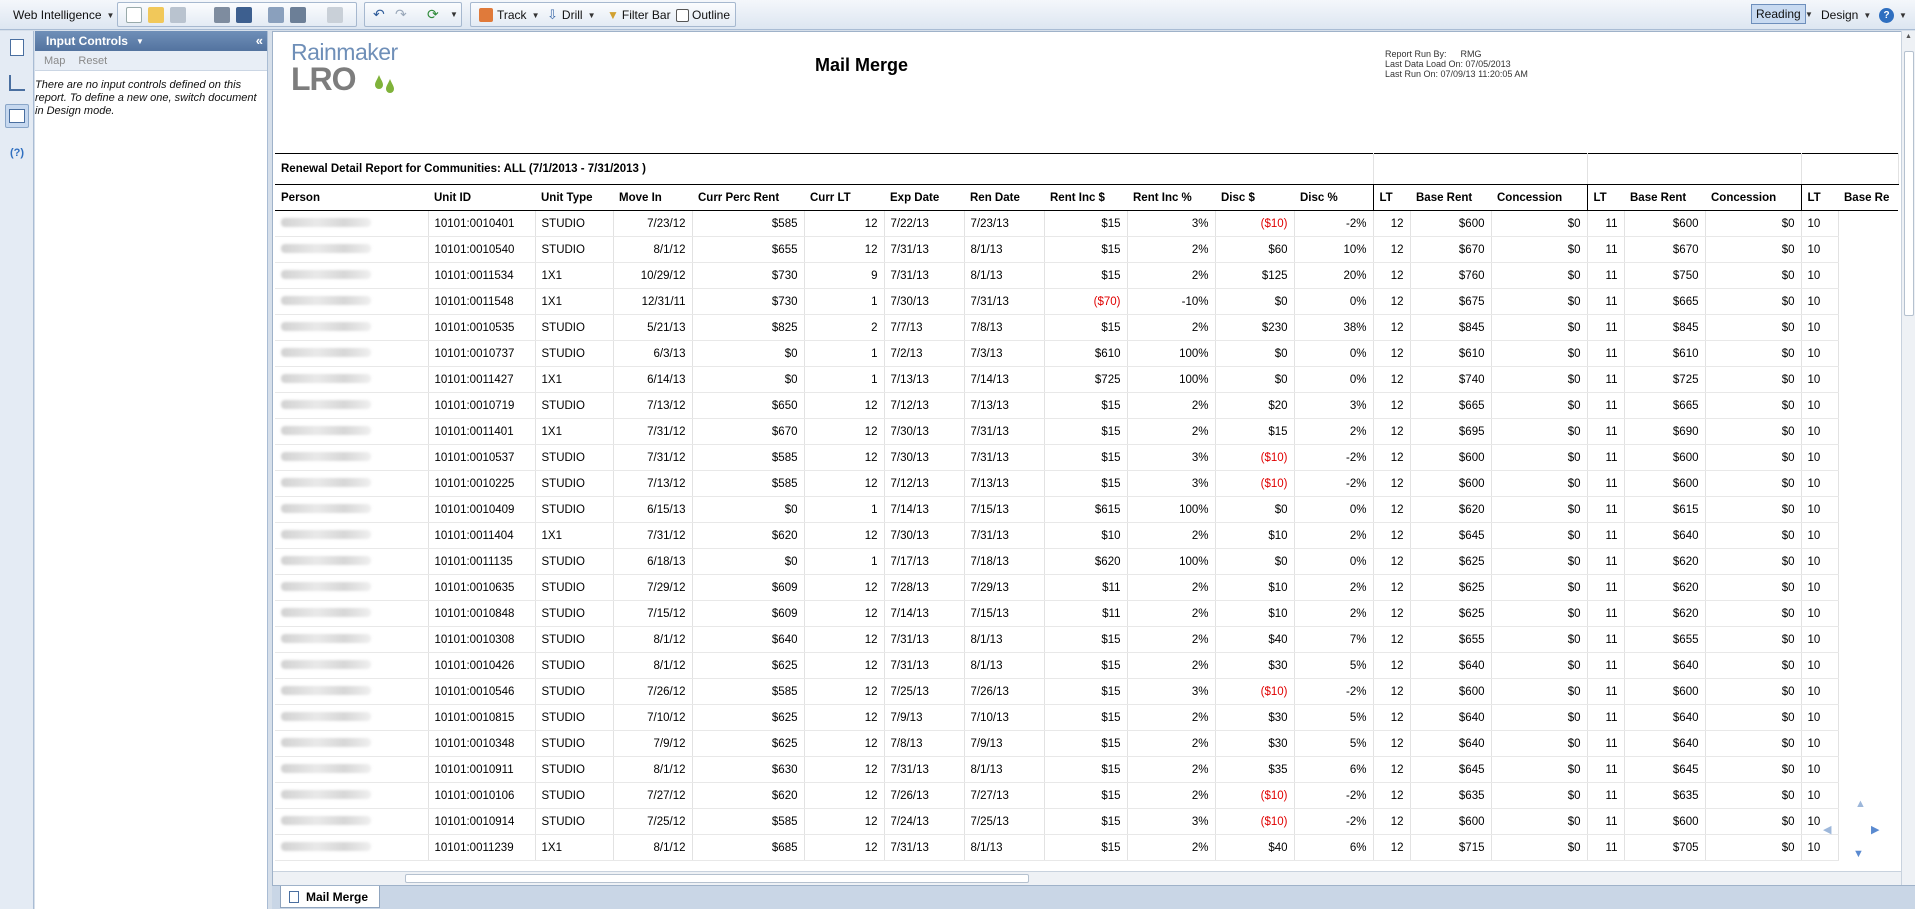  Describe the element at coordinates (335, 15) in the screenshot. I see `email-icon` at that location.